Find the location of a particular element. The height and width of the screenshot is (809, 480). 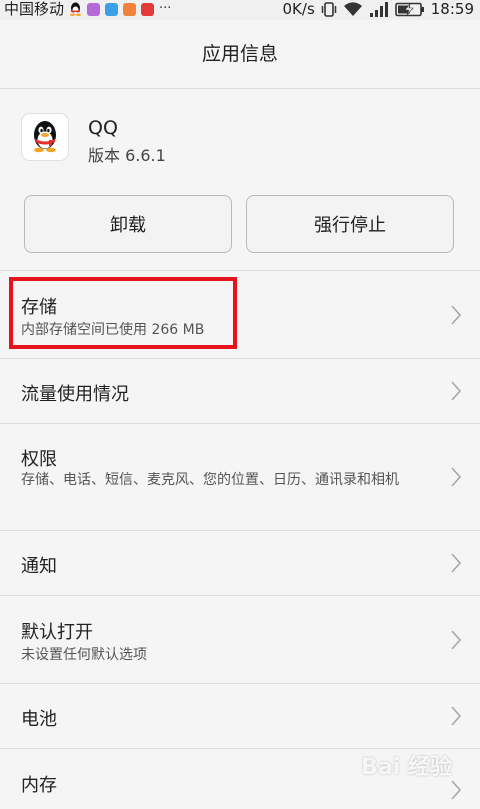

item-title: 内存 is located at coordinates (39, 785).